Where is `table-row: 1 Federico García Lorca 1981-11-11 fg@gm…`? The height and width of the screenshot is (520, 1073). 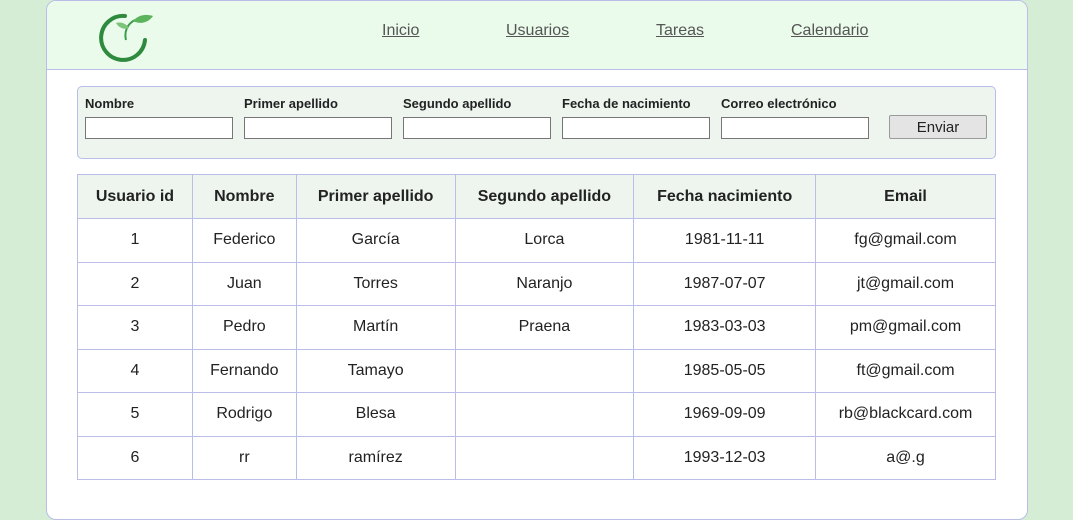
table-row: 1 Federico García Lorca 1981-11-11 fg@gm… is located at coordinates (536, 240).